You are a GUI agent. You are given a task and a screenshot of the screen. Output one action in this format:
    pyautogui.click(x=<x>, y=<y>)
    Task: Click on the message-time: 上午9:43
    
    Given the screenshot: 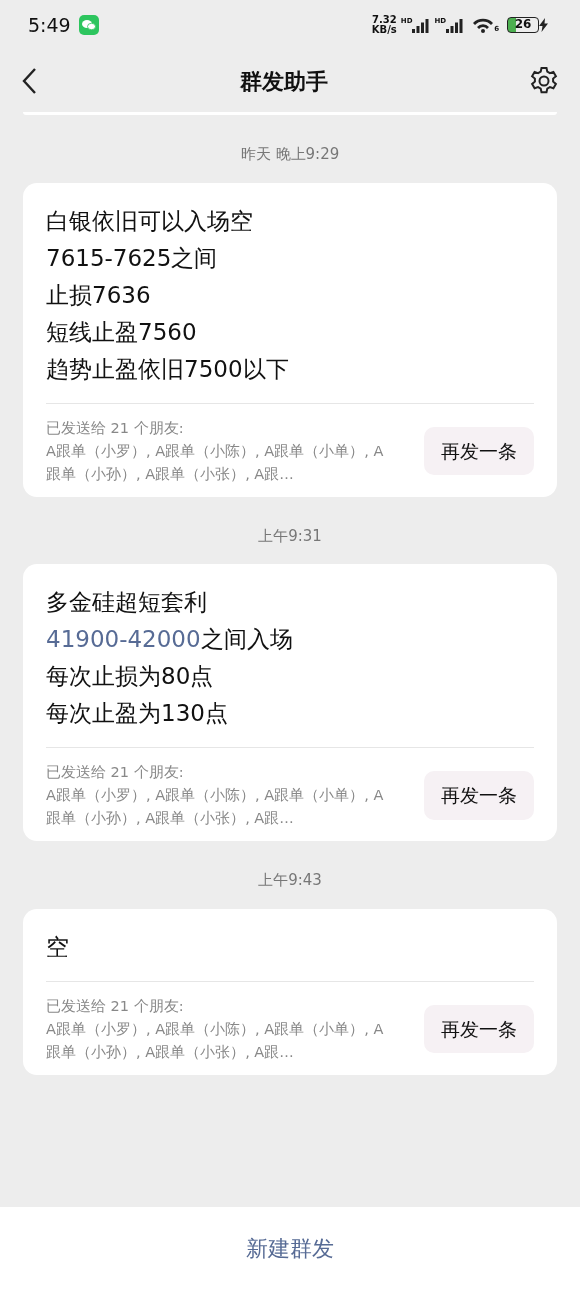 What is the action you would take?
    pyautogui.click(x=290, y=880)
    